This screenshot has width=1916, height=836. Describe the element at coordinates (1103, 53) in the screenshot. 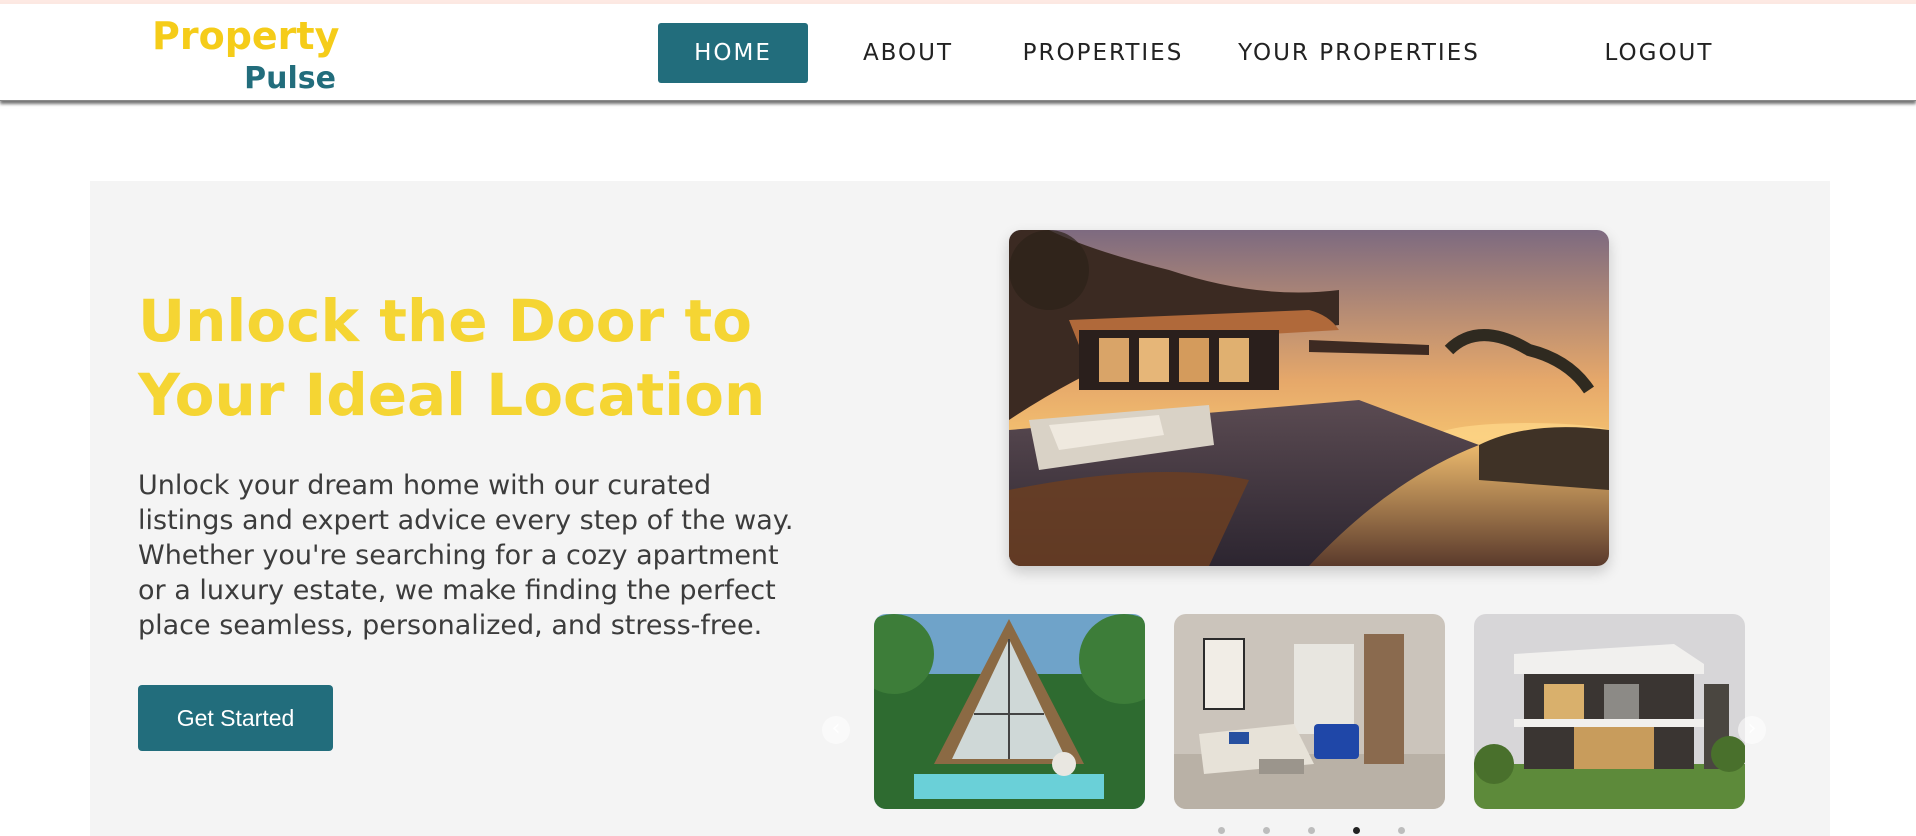

I see `nav-properties: PROPERTIES` at that location.